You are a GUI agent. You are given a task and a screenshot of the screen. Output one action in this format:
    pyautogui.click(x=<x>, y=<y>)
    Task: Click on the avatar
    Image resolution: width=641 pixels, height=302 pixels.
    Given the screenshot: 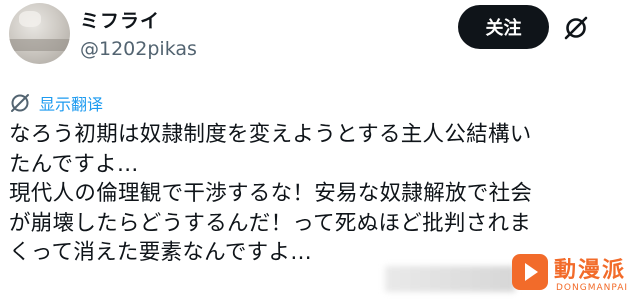 What is the action you would take?
    pyautogui.click(x=39, y=33)
    